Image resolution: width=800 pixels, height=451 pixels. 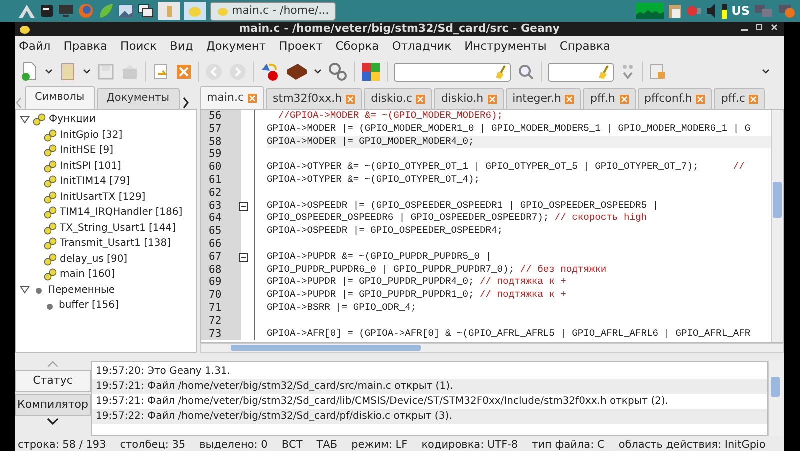 What do you see at coordinates (182, 47) in the screenshot?
I see `menu-item: Вид` at bounding box center [182, 47].